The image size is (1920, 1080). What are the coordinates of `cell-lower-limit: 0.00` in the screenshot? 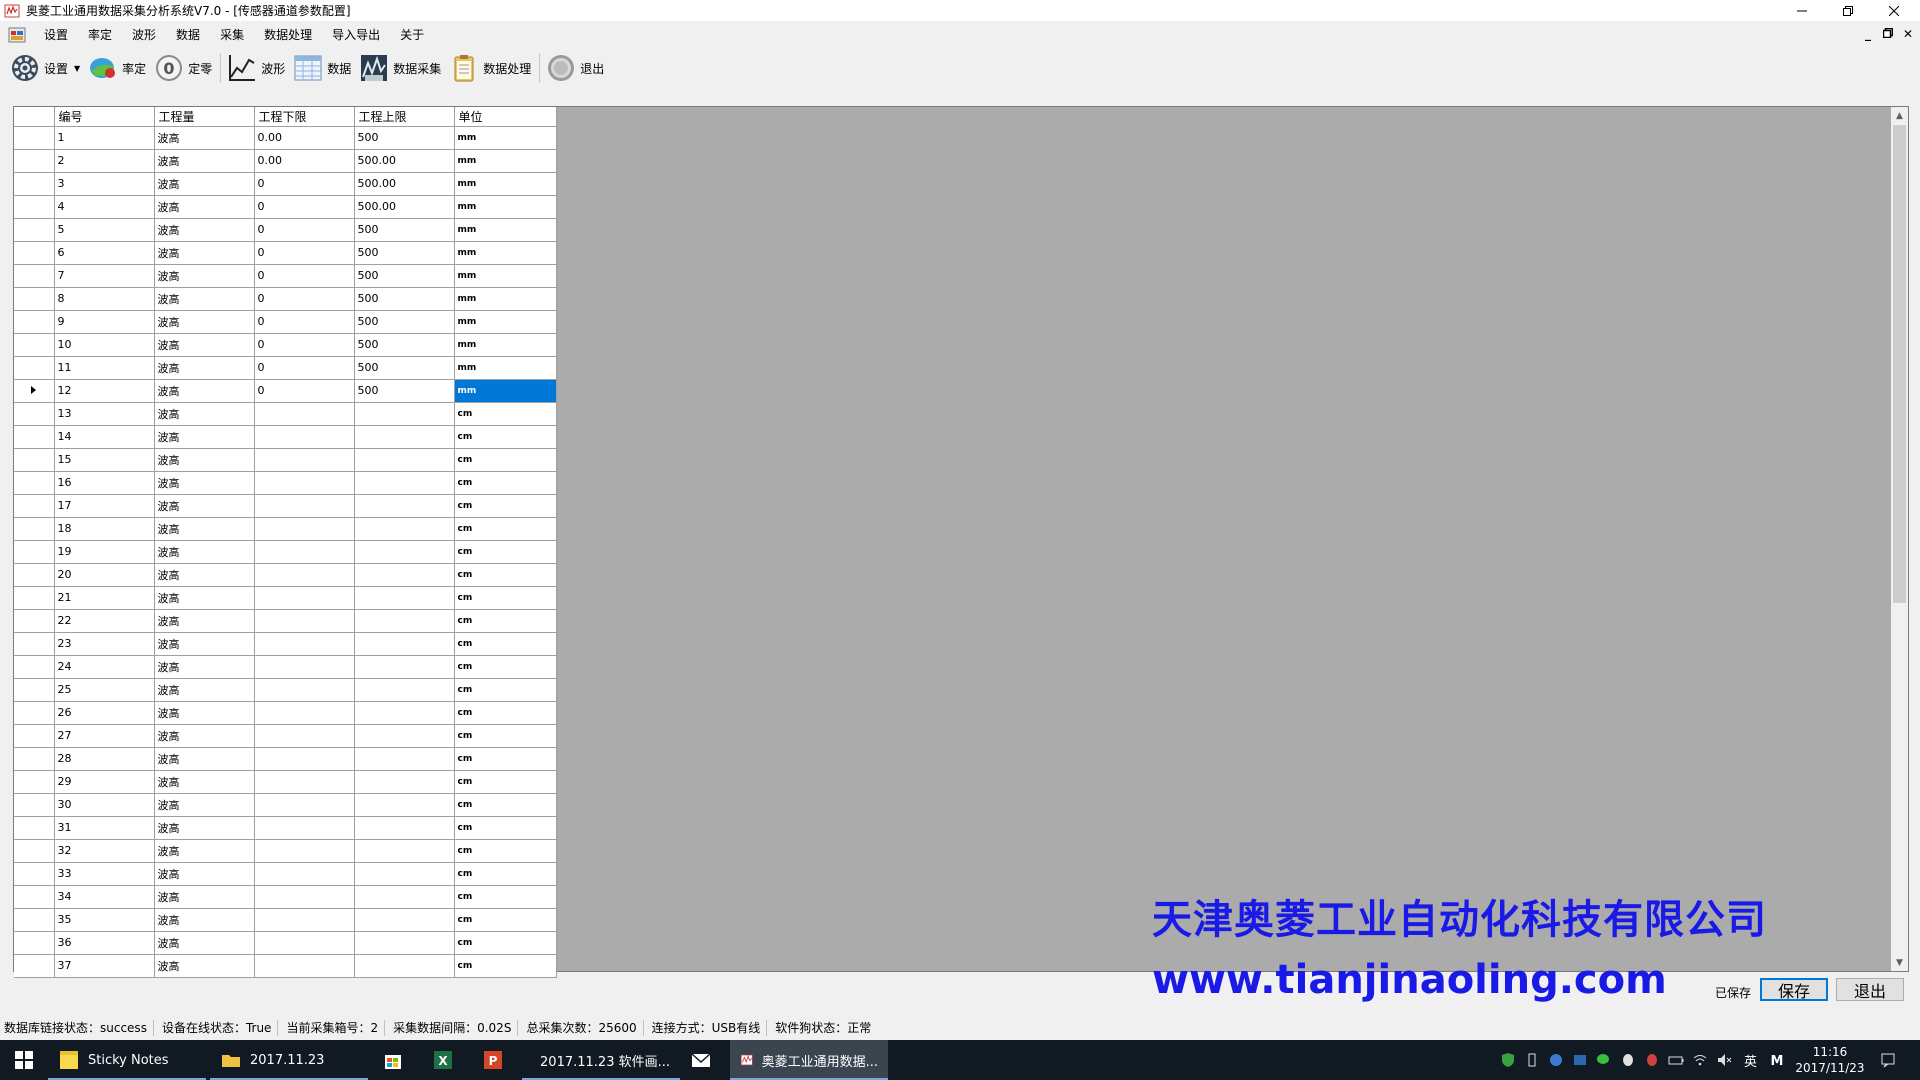 It's located at (304, 138).